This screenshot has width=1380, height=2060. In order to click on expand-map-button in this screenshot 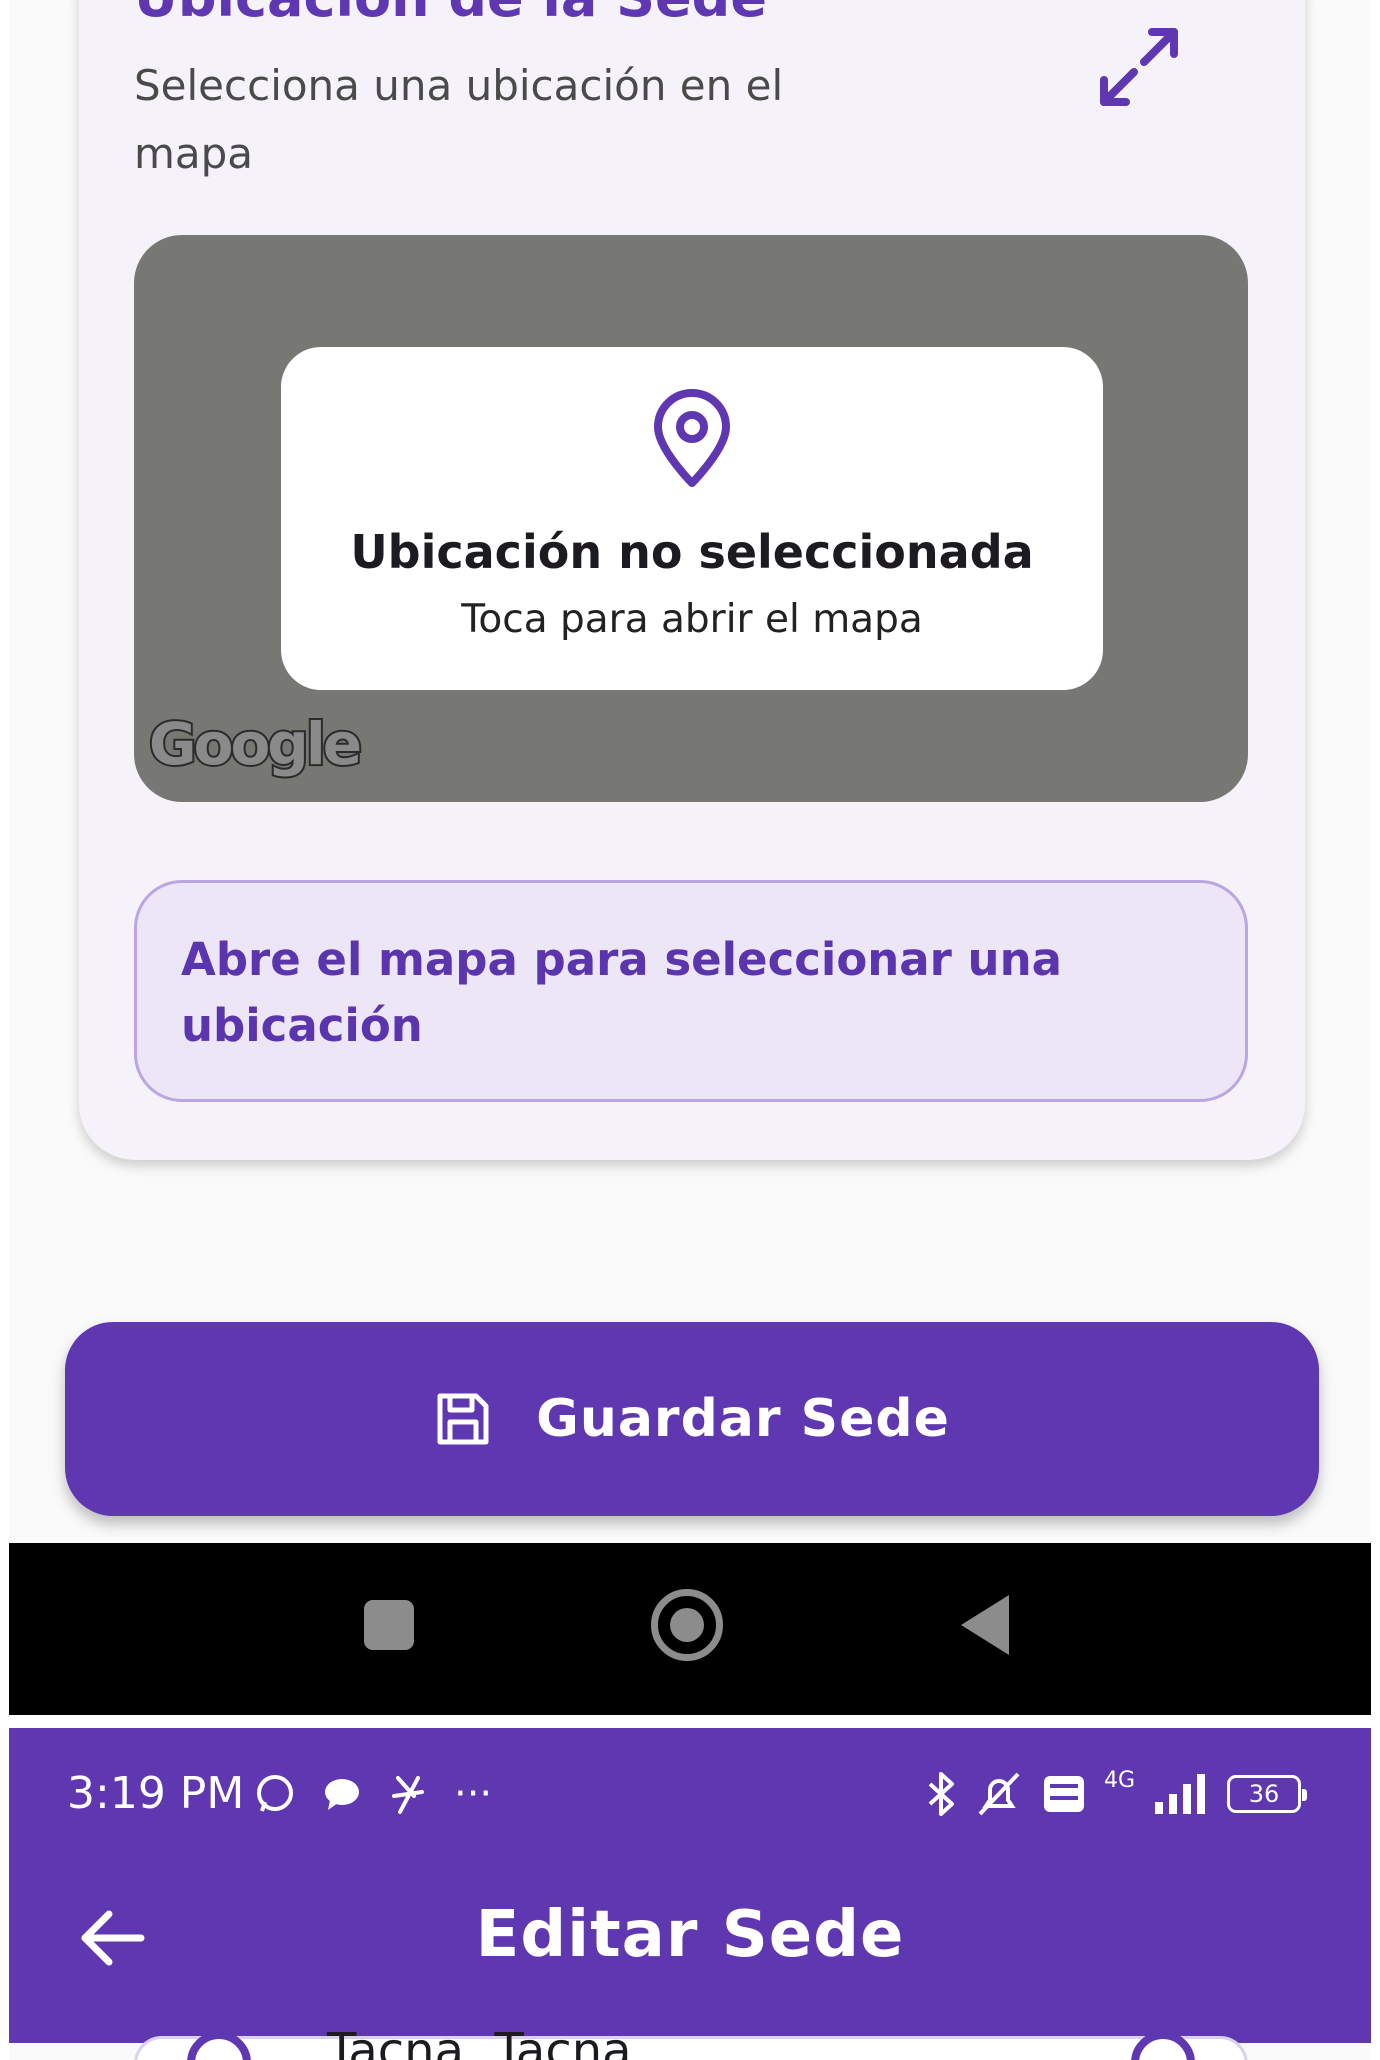, I will do `click(1139, 67)`.